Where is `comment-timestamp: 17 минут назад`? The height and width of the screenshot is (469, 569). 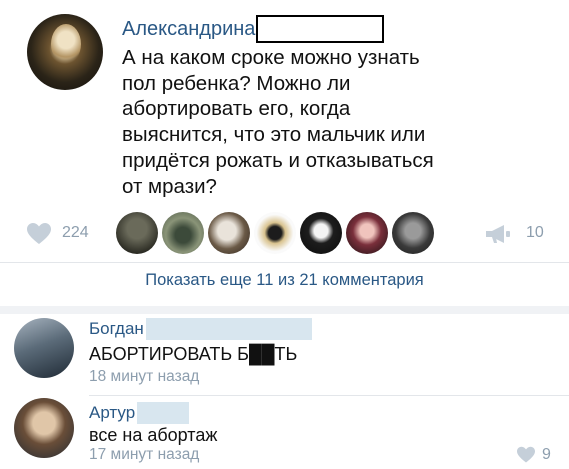
comment-timestamp: 17 минут назад is located at coordinates (144, 455).